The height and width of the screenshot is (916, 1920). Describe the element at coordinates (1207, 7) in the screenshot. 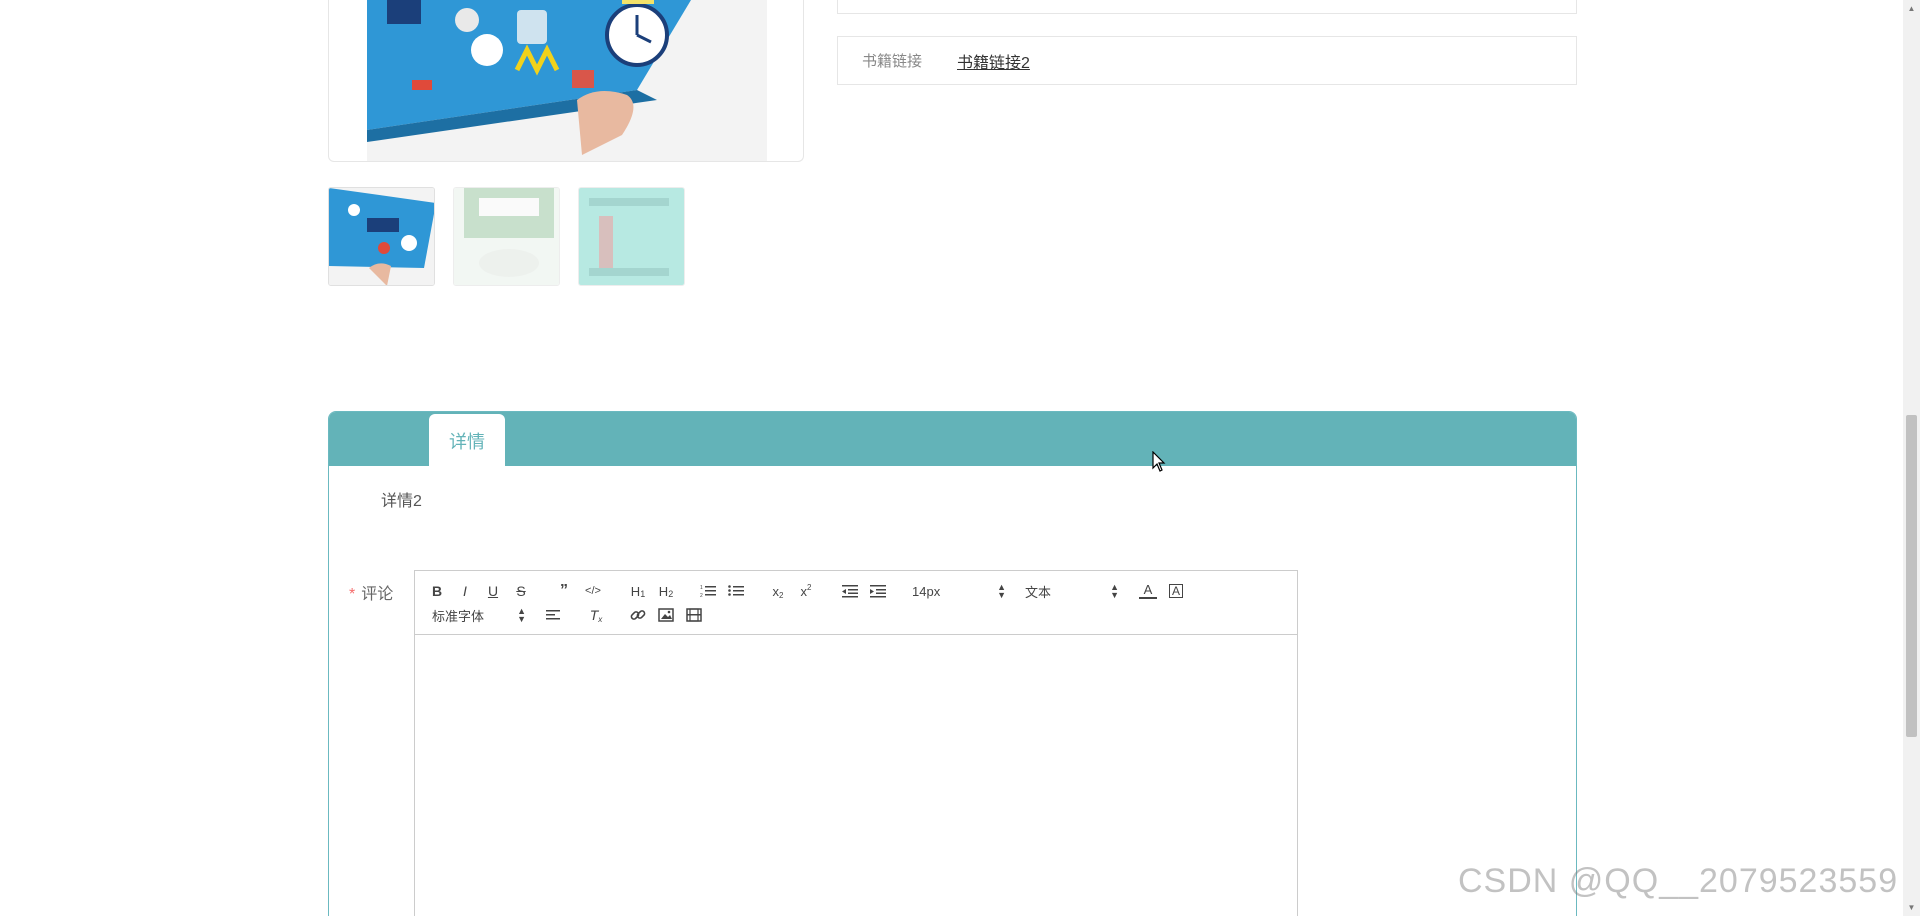

I see `info-row-previous` at that location.